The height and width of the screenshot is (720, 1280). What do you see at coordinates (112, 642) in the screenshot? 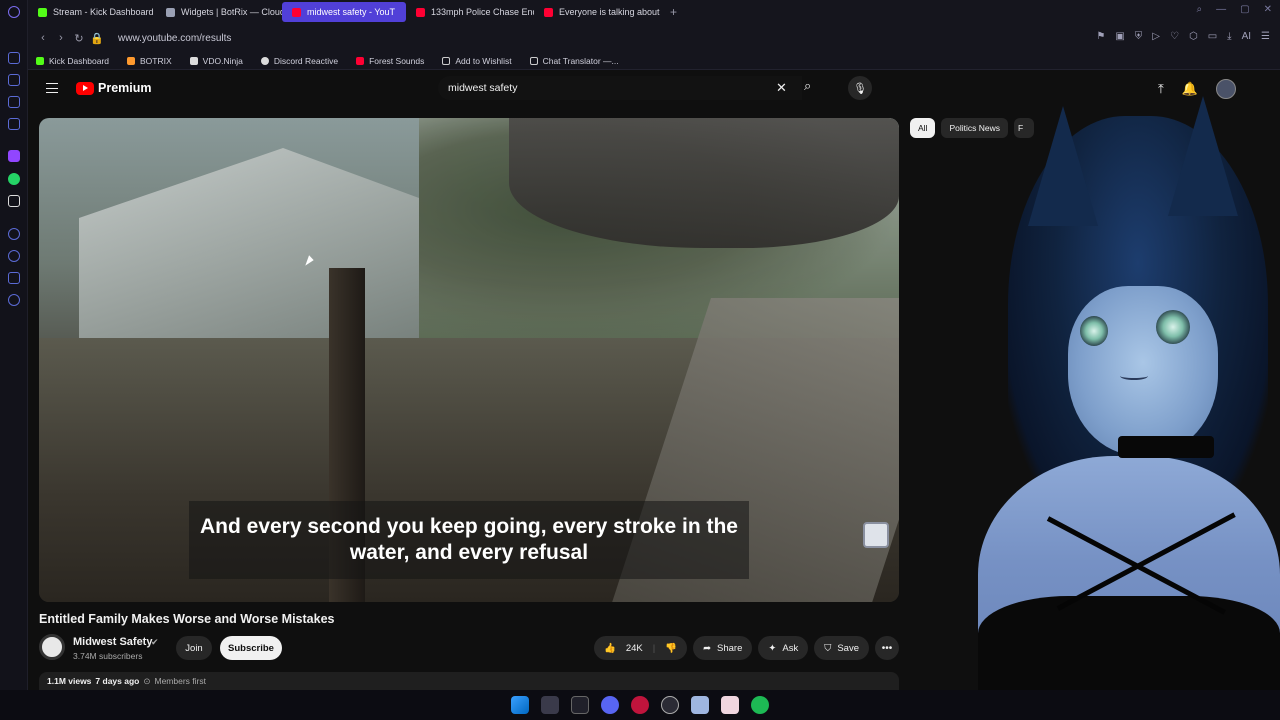
I see `channel-name: Midwest Safety` at bounding box center [112, 642].